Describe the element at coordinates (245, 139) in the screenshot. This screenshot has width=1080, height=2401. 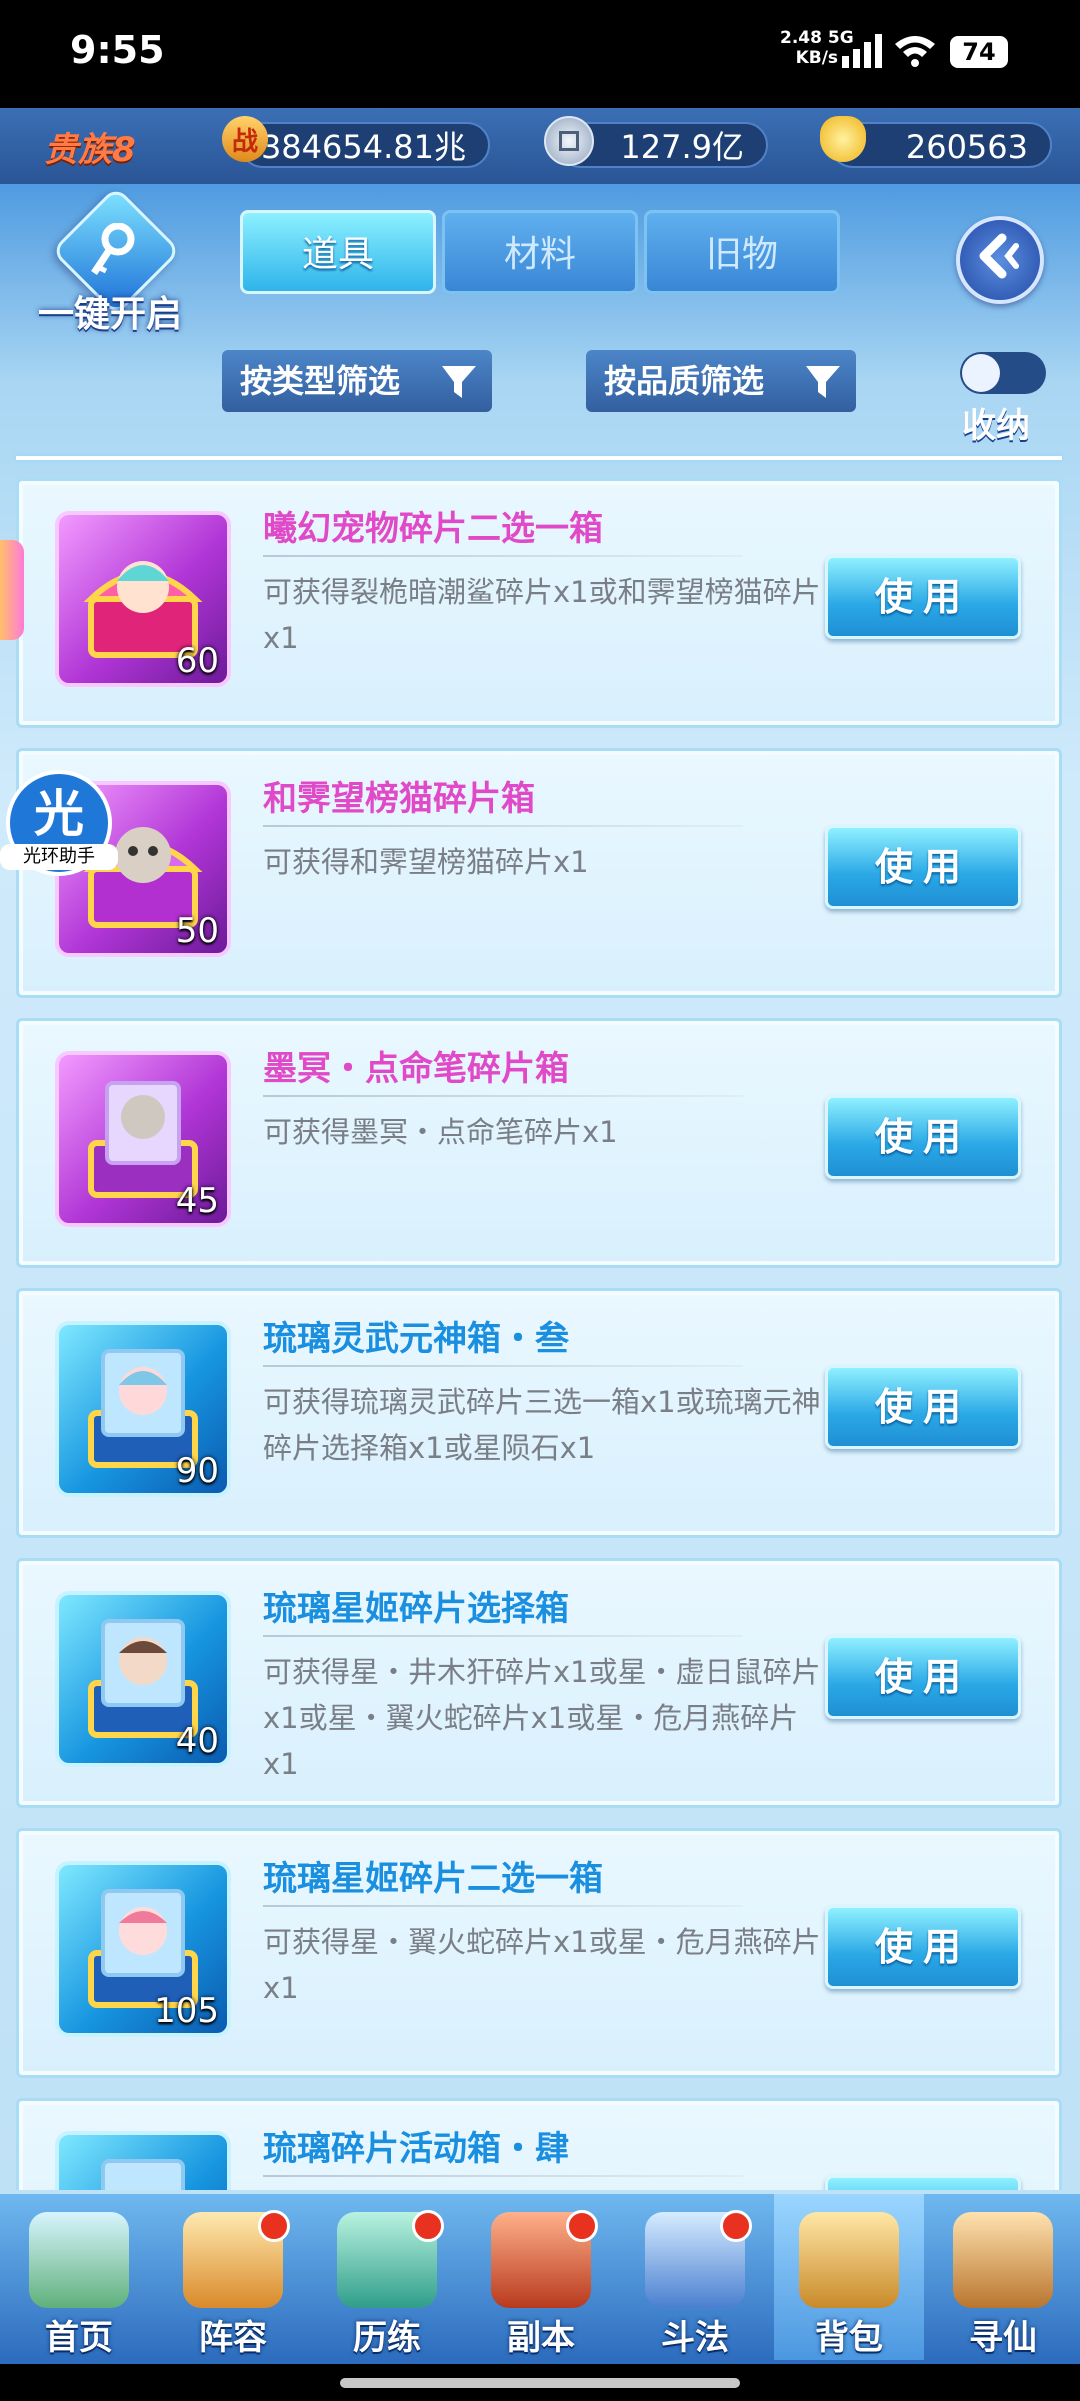
I see `power-icon: 战` at that location.